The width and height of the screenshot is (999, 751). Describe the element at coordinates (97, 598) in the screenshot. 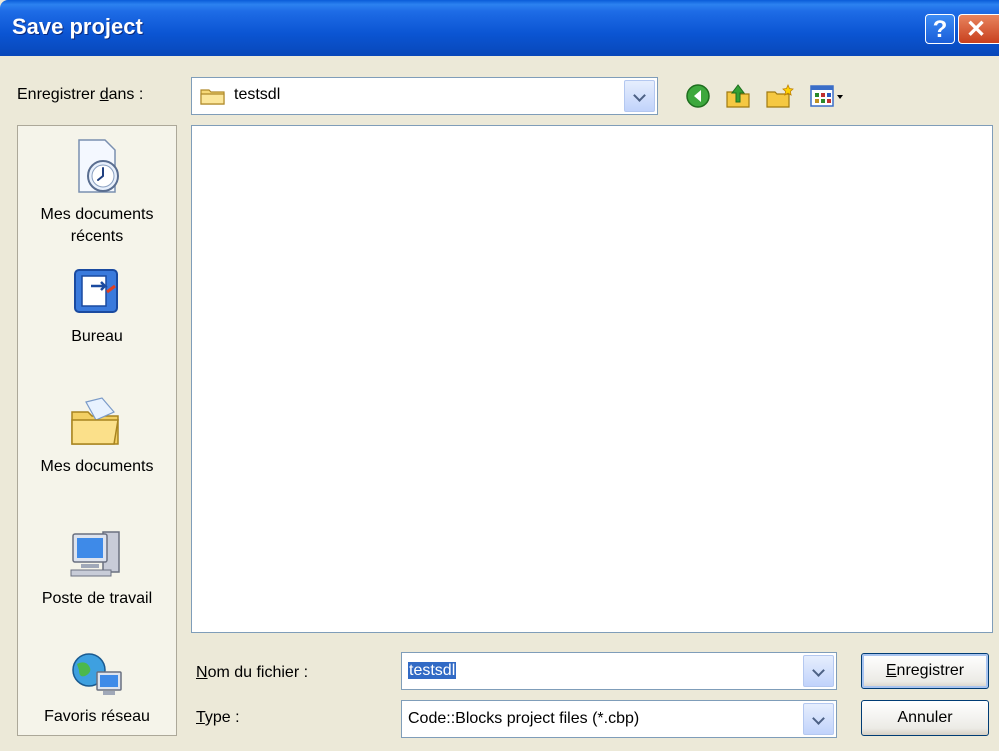

I see `place-label: Poste de travail` at that location.